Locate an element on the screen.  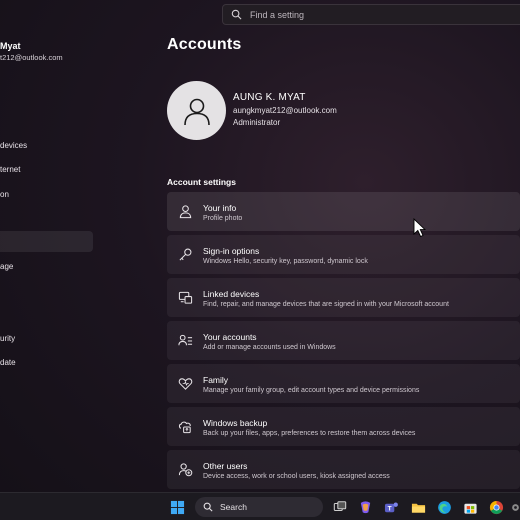
card-title: Family is located at coordinates (216, 380).